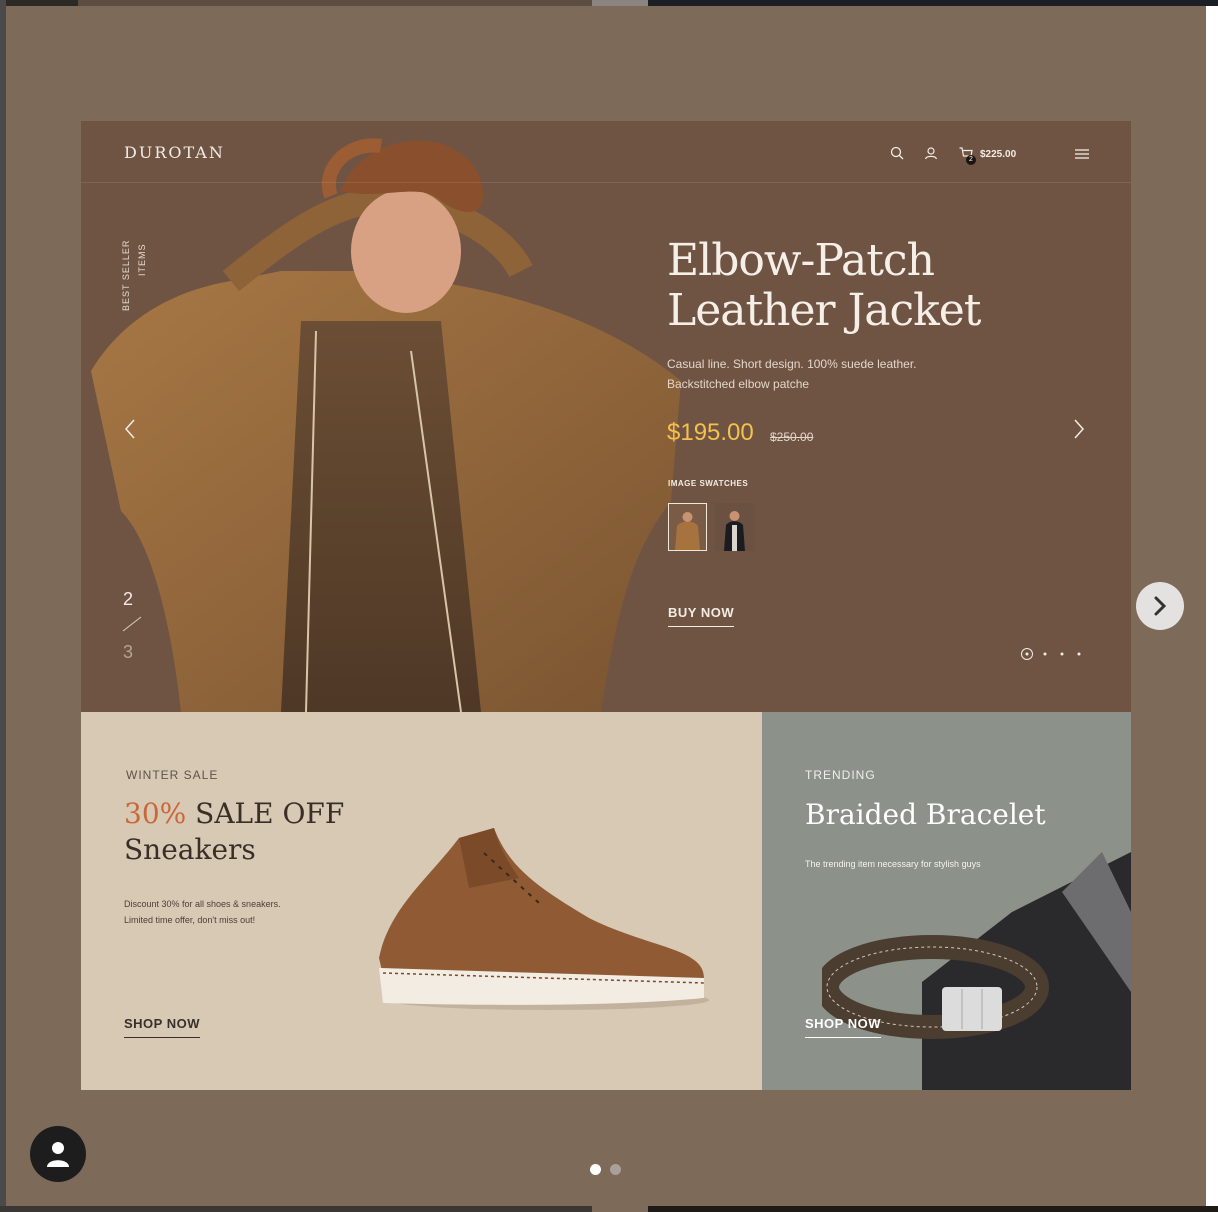 This screenshot has width=1218, height=1212. What do you see at coordinates (708, 483) in the screenshot?
I see `swatches-label: IMAGE SWATCHES` at bounding box center [708, 483].